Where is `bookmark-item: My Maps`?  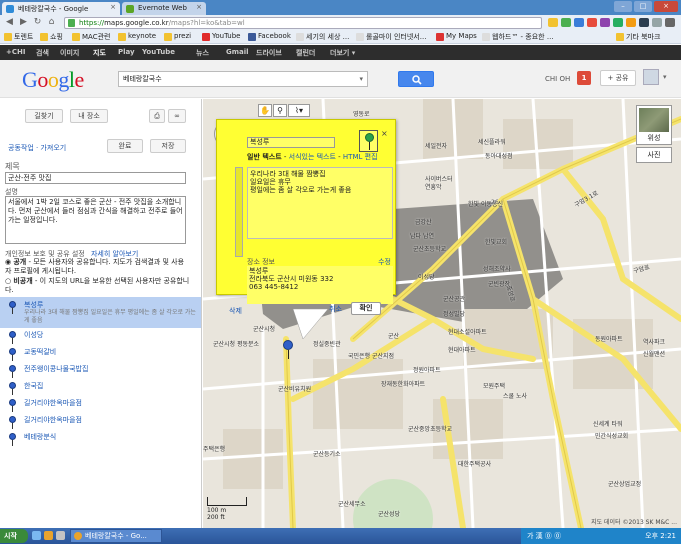
bookmark-item: My Maps is located at coordinates (456, 36).